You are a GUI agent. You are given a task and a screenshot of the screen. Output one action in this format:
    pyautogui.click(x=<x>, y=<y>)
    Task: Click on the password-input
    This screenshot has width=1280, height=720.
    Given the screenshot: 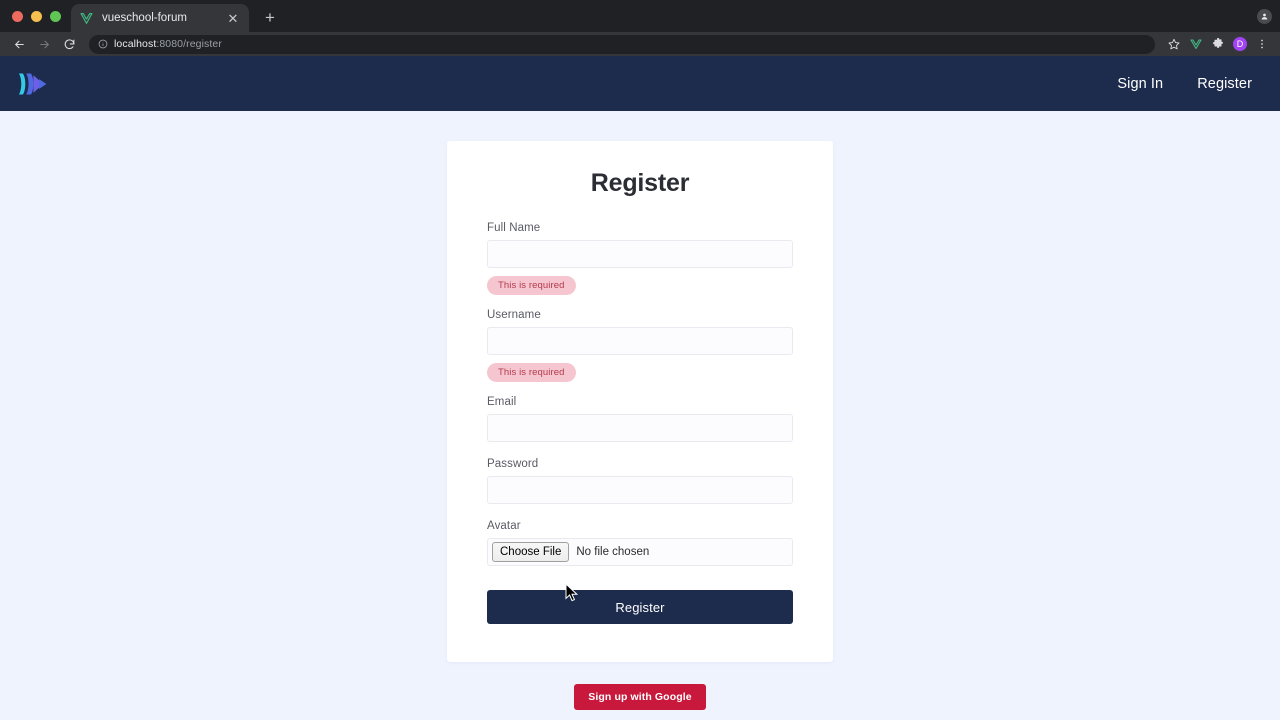 What is the action you would take?
    pyautogui.click(x=640, y=490)
    